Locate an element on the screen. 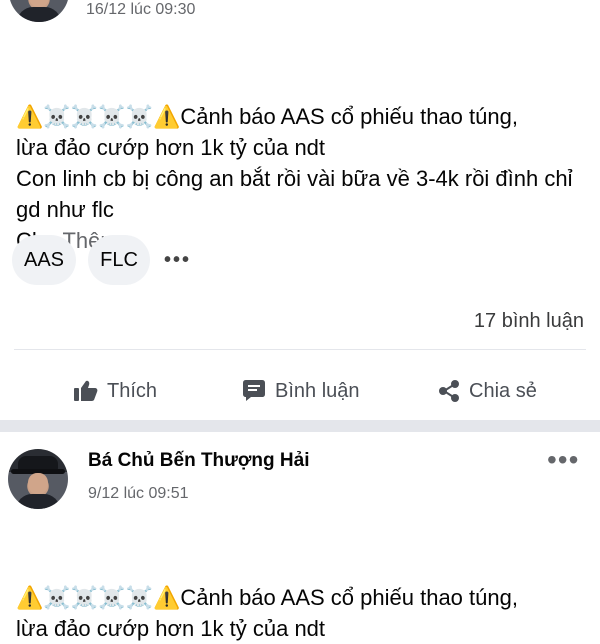 This screenshot has width=600, height=644. comments-count: 17 bình luận is located at coordinates (529, 321).